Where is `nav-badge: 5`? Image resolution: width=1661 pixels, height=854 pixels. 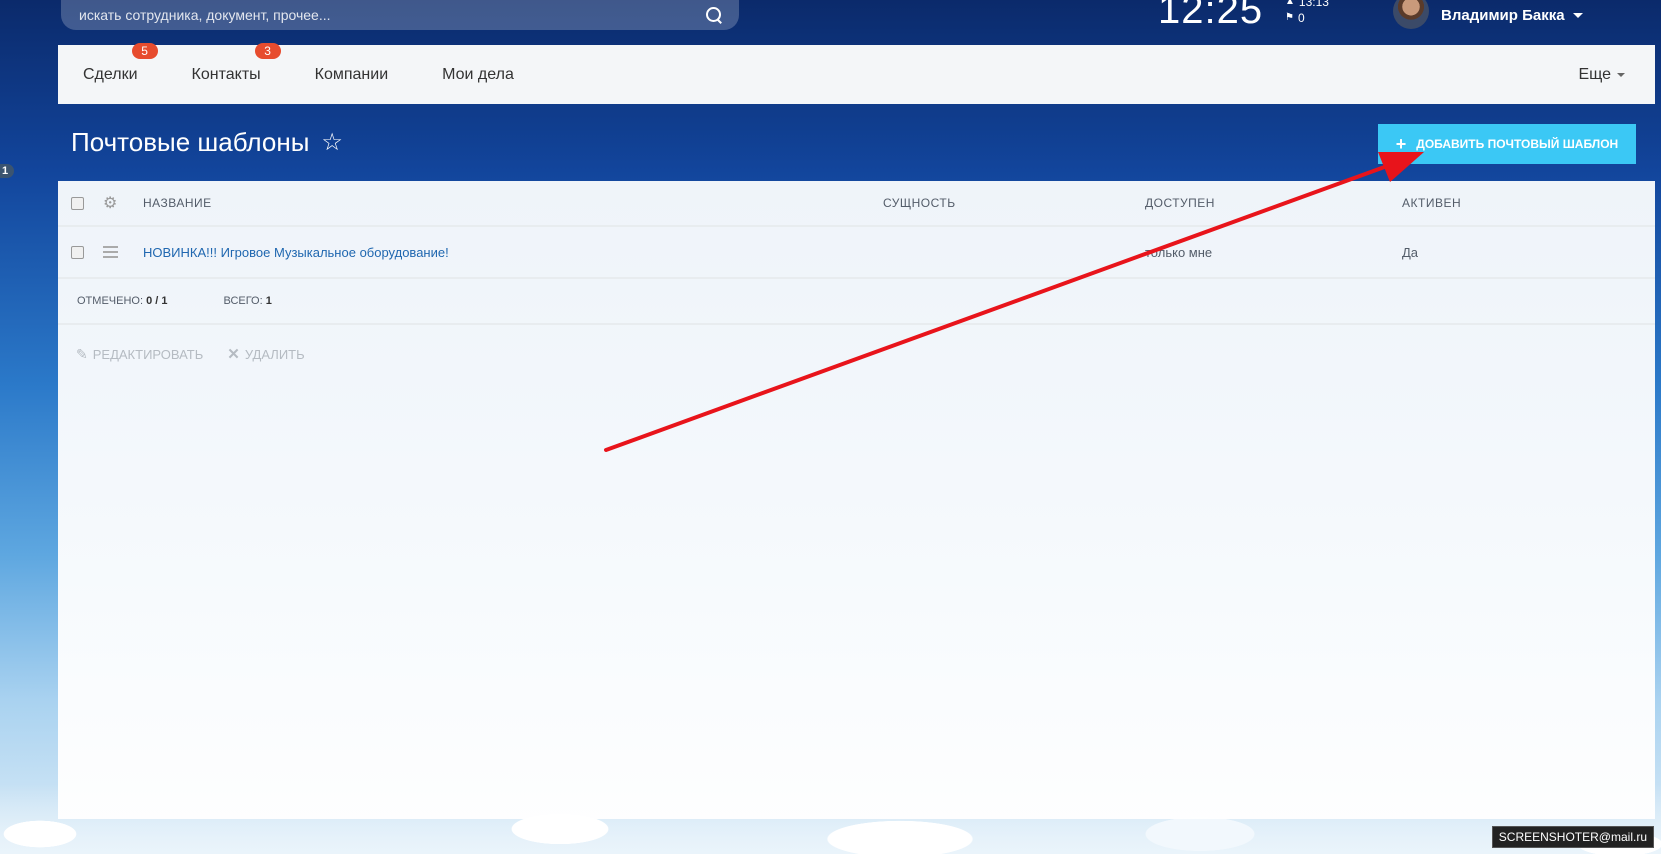
nav-badge: 5 is located at coordinates (144, 50).